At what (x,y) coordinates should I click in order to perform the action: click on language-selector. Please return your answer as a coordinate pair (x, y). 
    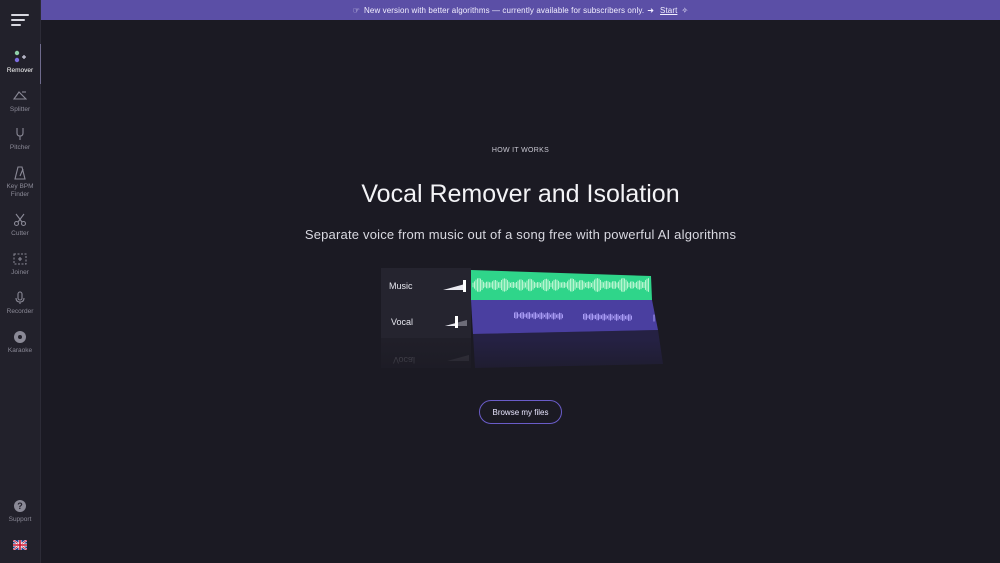
    Looking at the image, I should click on (20, 545).